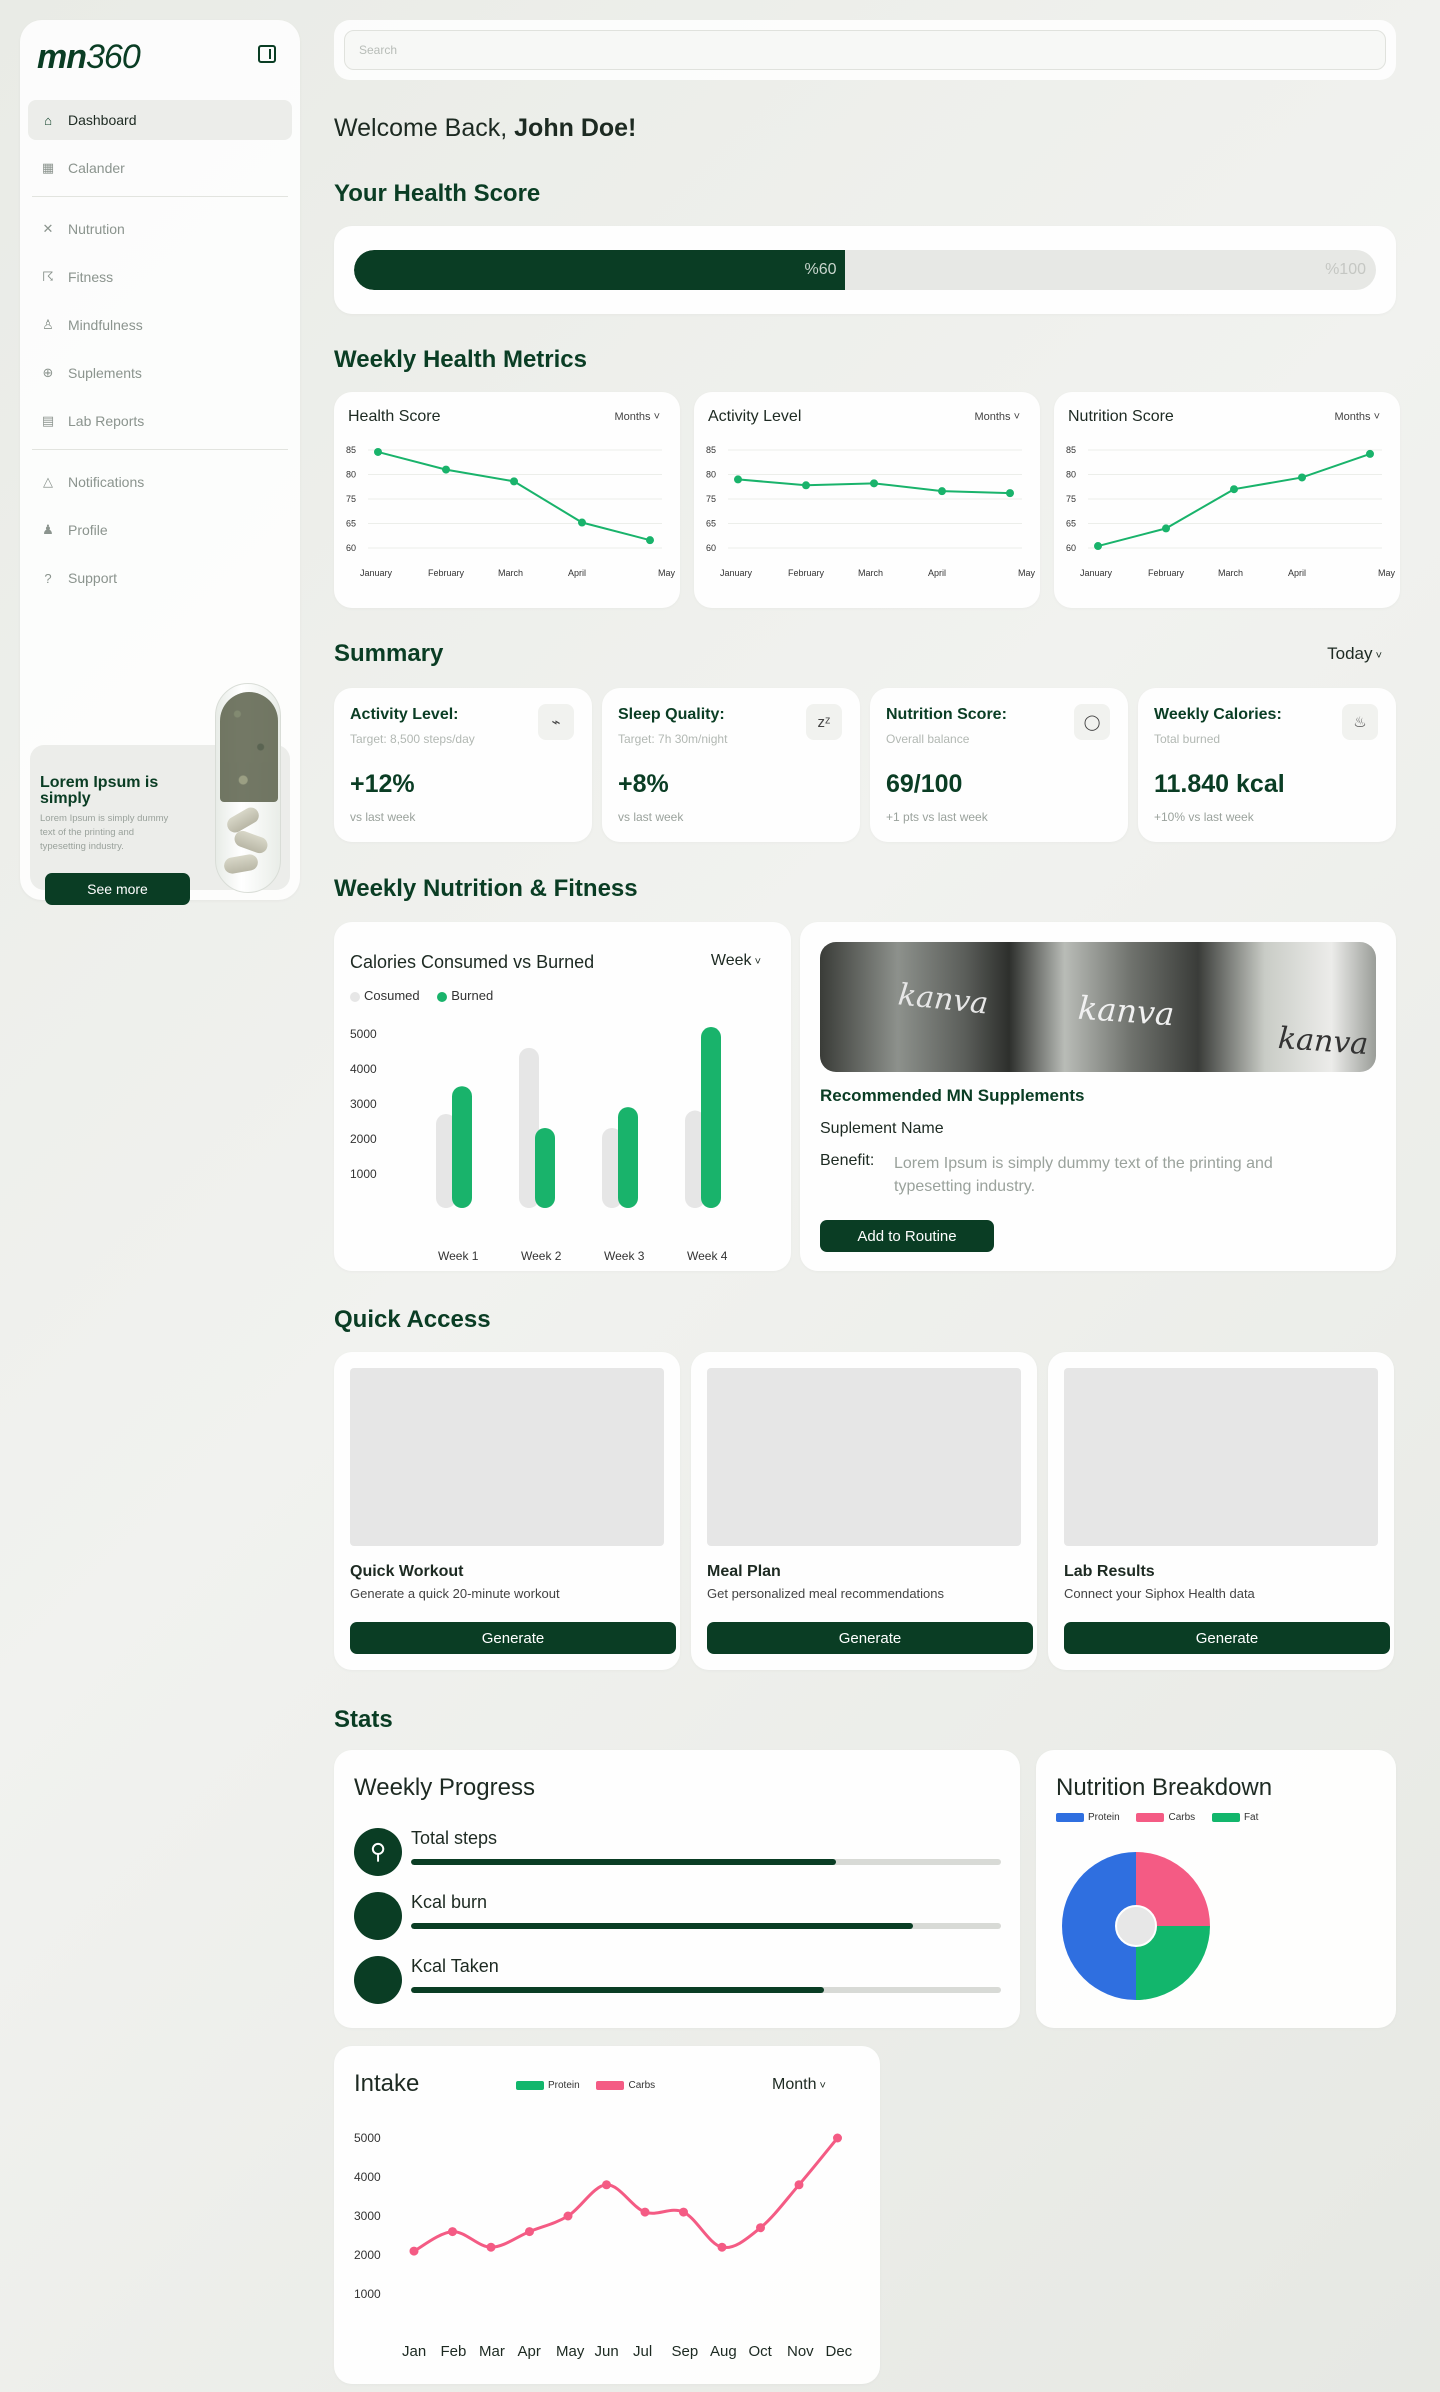 The image size is (1440, 2392). Describe the element at coordinates (48, 578) in the screenshot. I see `help-icon: ?` at that location.